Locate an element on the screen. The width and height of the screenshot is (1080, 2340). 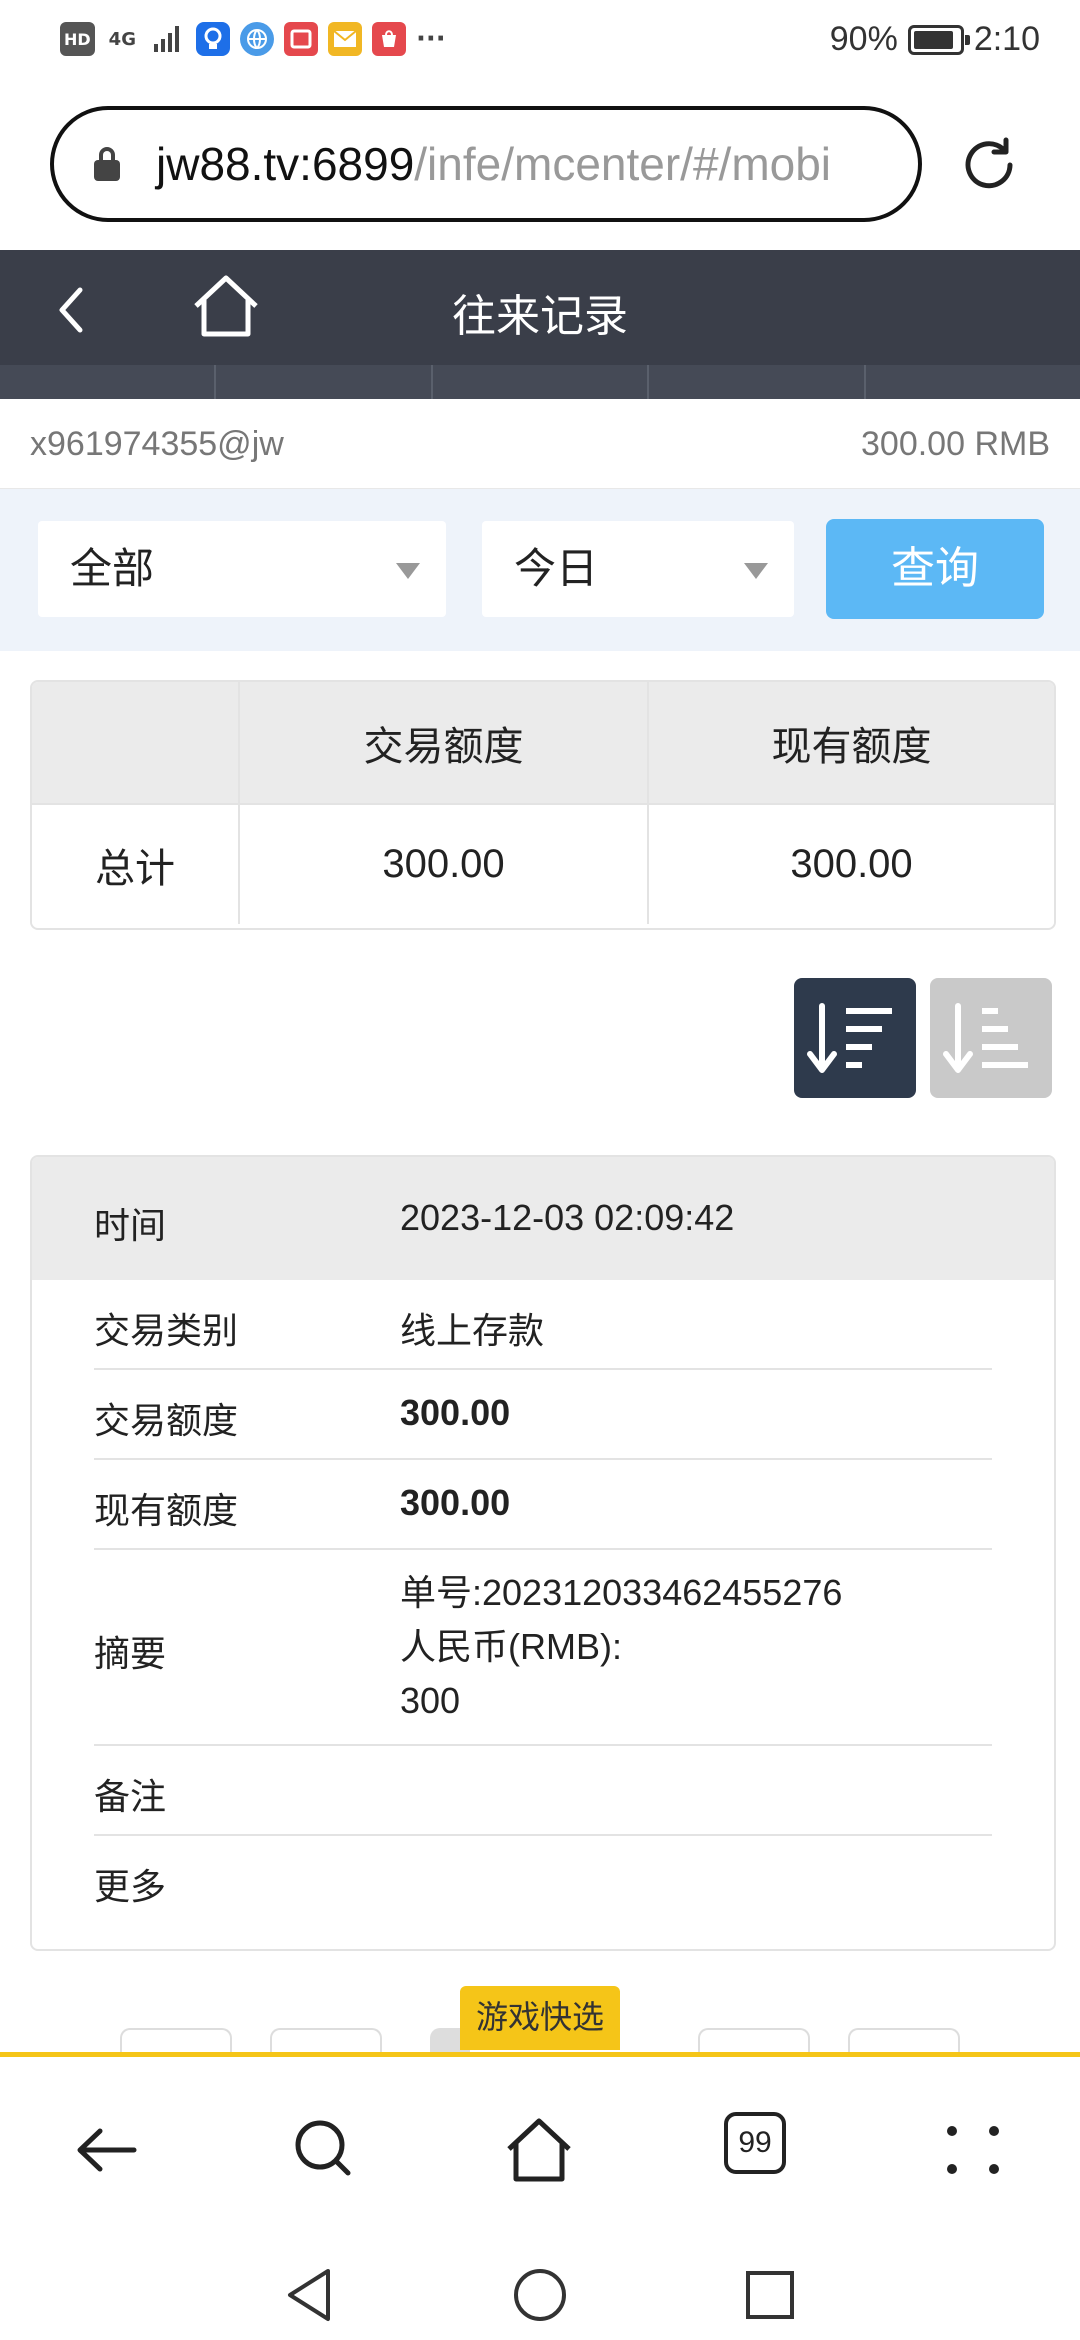
browser-app-icon is located at coordinates (256, 39).